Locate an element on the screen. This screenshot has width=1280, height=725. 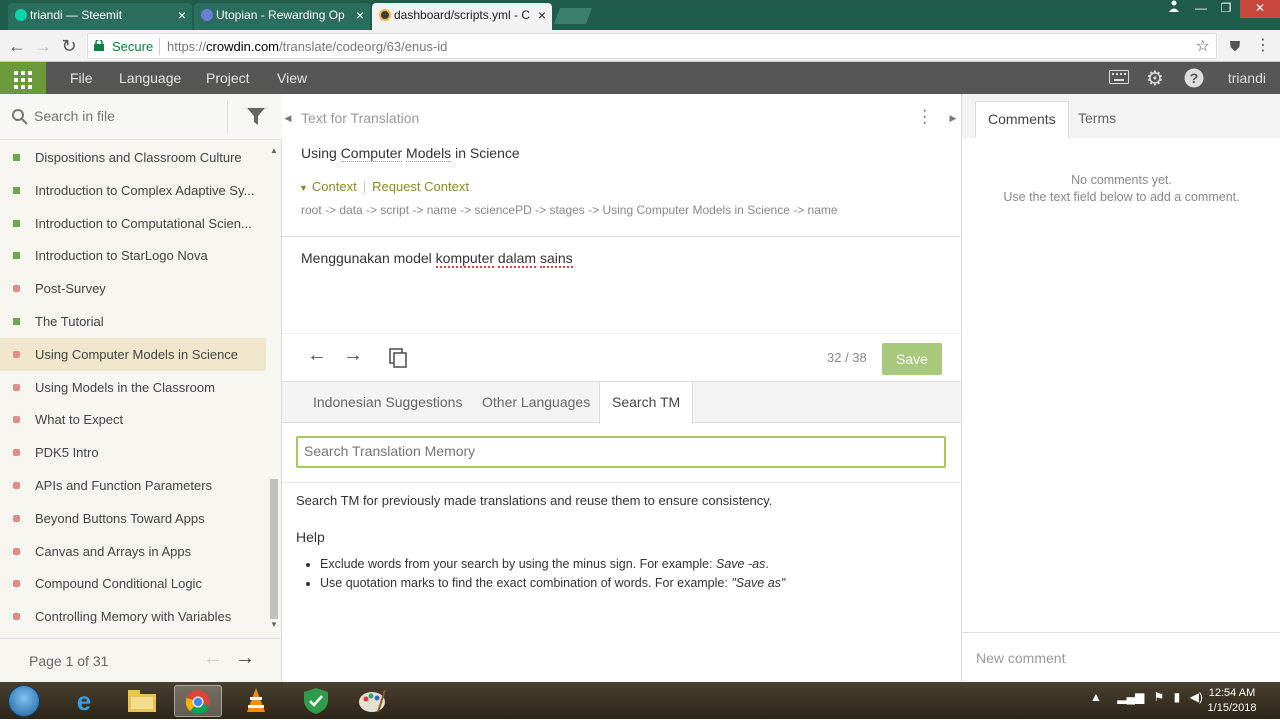
string-list-item: Beyond Buttons Toward Apps is located at coordinates (133, 518).